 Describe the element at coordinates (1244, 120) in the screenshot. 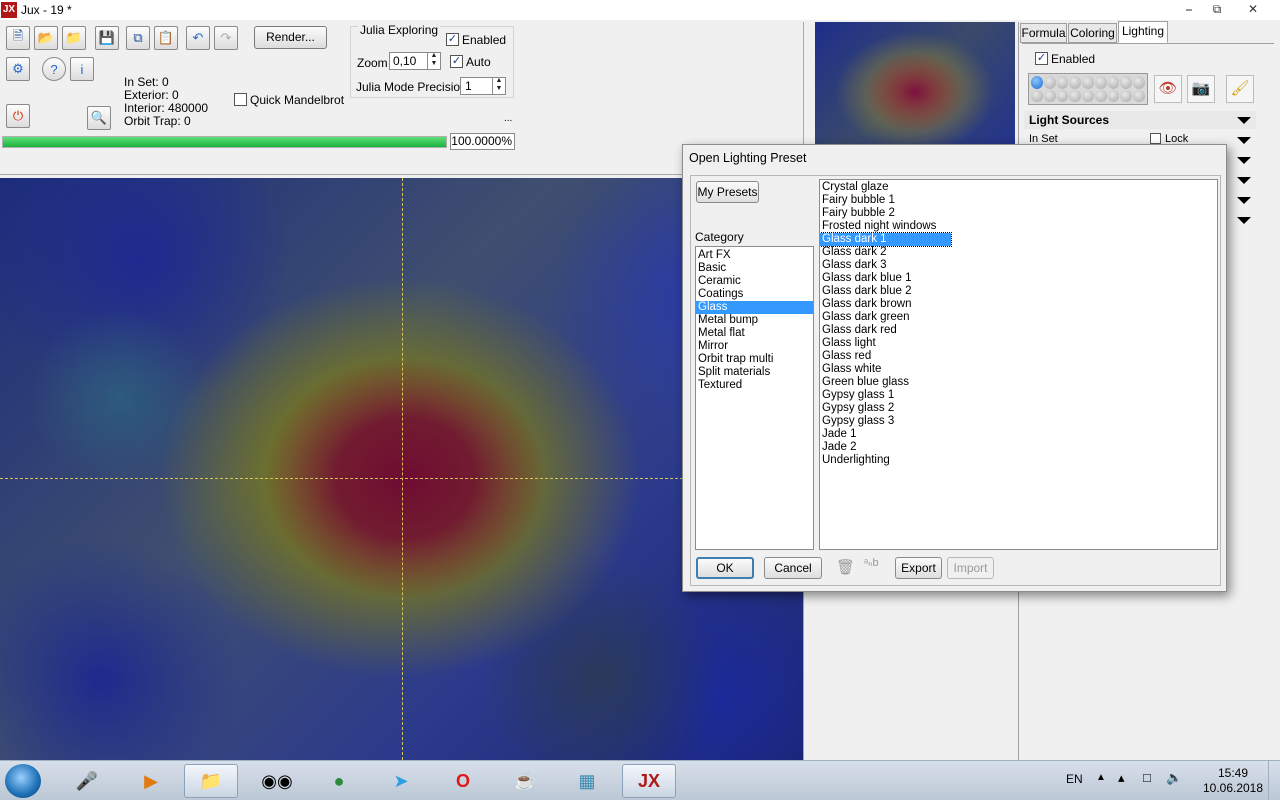

I see `light-sources-expand-icon` at that location.